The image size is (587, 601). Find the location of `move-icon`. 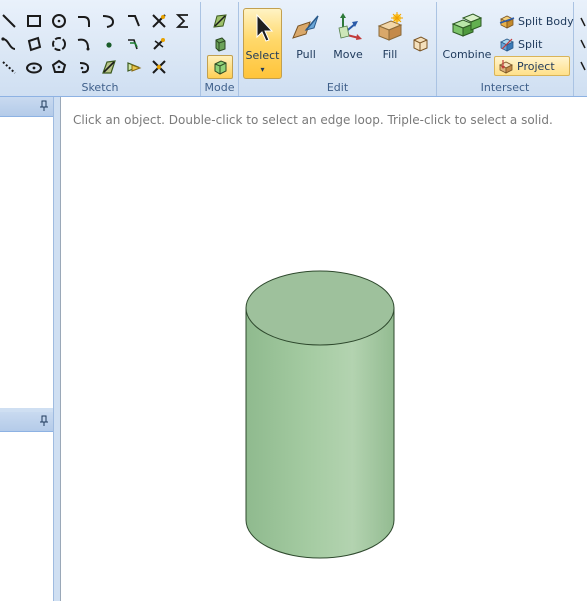

move-icon is located at coordinates (348, 28).